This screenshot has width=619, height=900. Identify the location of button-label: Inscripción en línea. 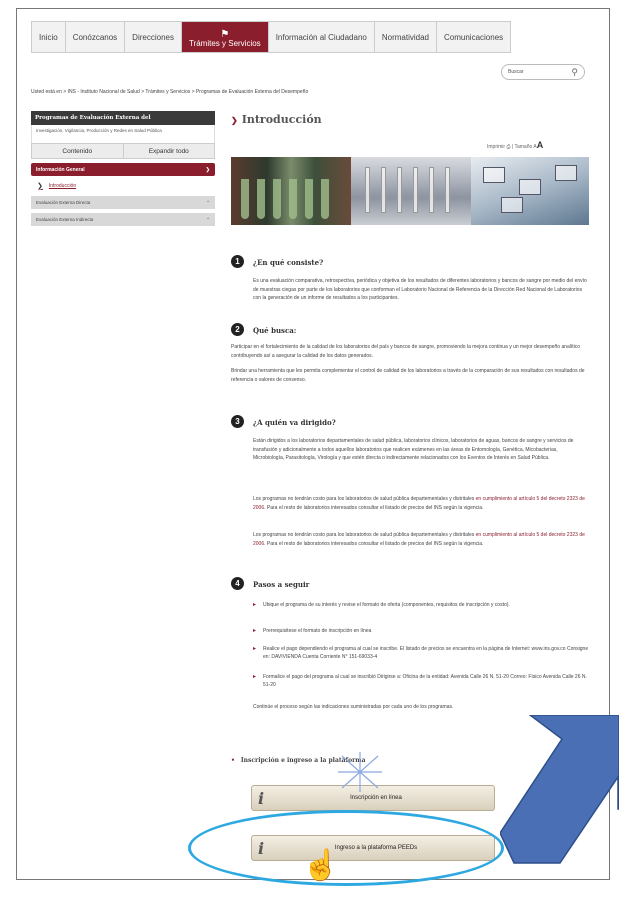
(376, 798).